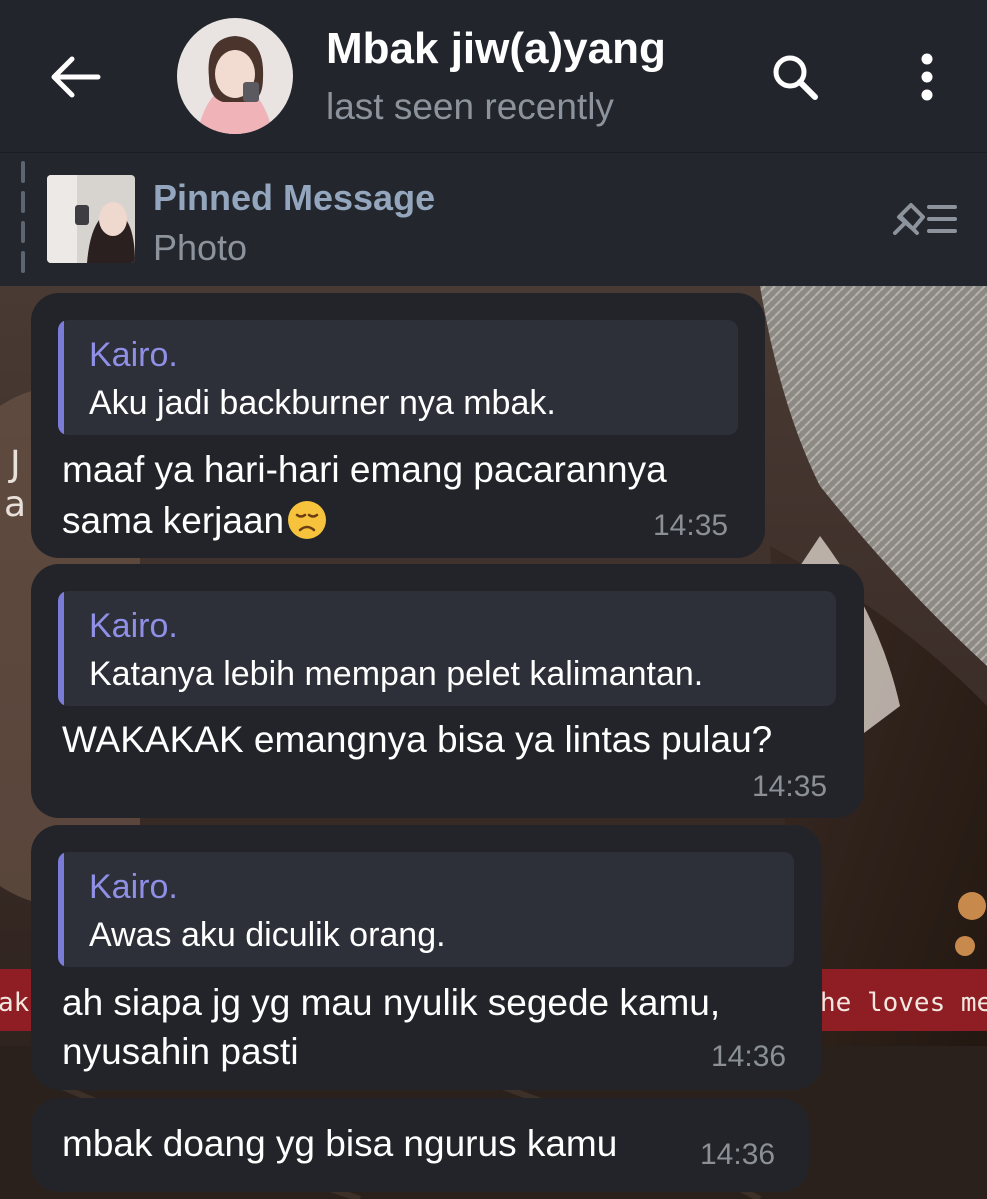  I want to click on message-text-line-with-emoji: sama kerjaan, so click(195, 520).